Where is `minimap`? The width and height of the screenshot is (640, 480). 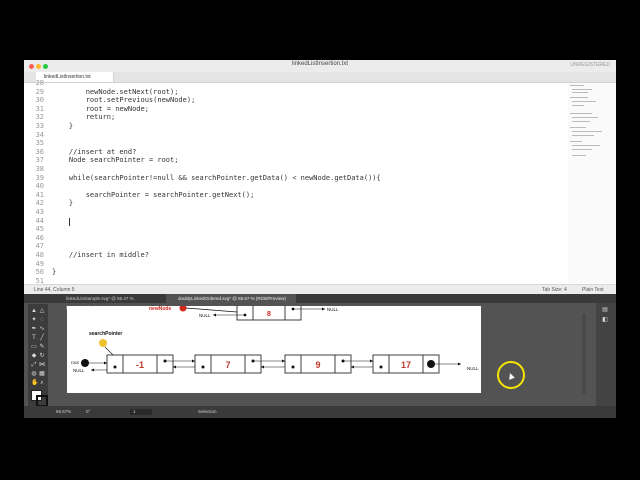 minimap is located at coordinates (592, 183).